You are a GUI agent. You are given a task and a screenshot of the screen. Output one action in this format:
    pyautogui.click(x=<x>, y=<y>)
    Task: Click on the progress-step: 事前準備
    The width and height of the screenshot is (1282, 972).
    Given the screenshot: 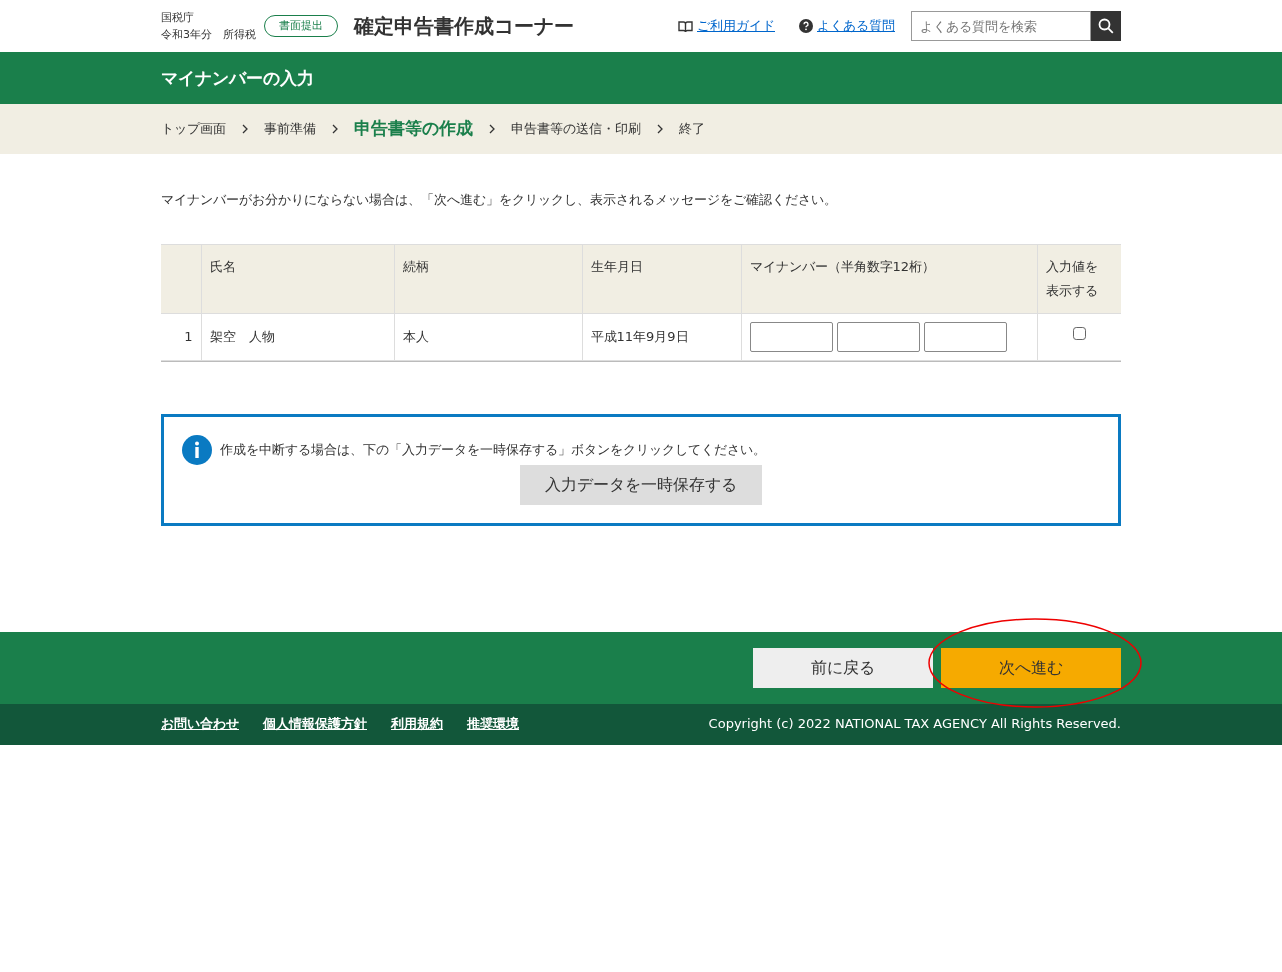 What is the action you would take?
    pyautogui.click(x=290, y=129)
    